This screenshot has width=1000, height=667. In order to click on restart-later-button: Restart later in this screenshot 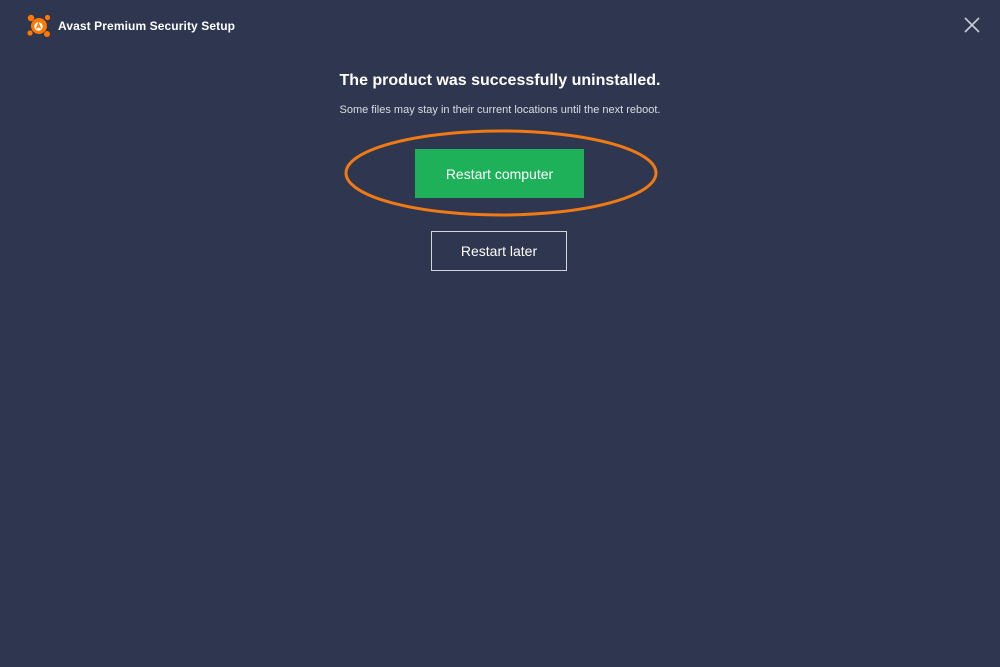, I will do `click(499, 251)`.